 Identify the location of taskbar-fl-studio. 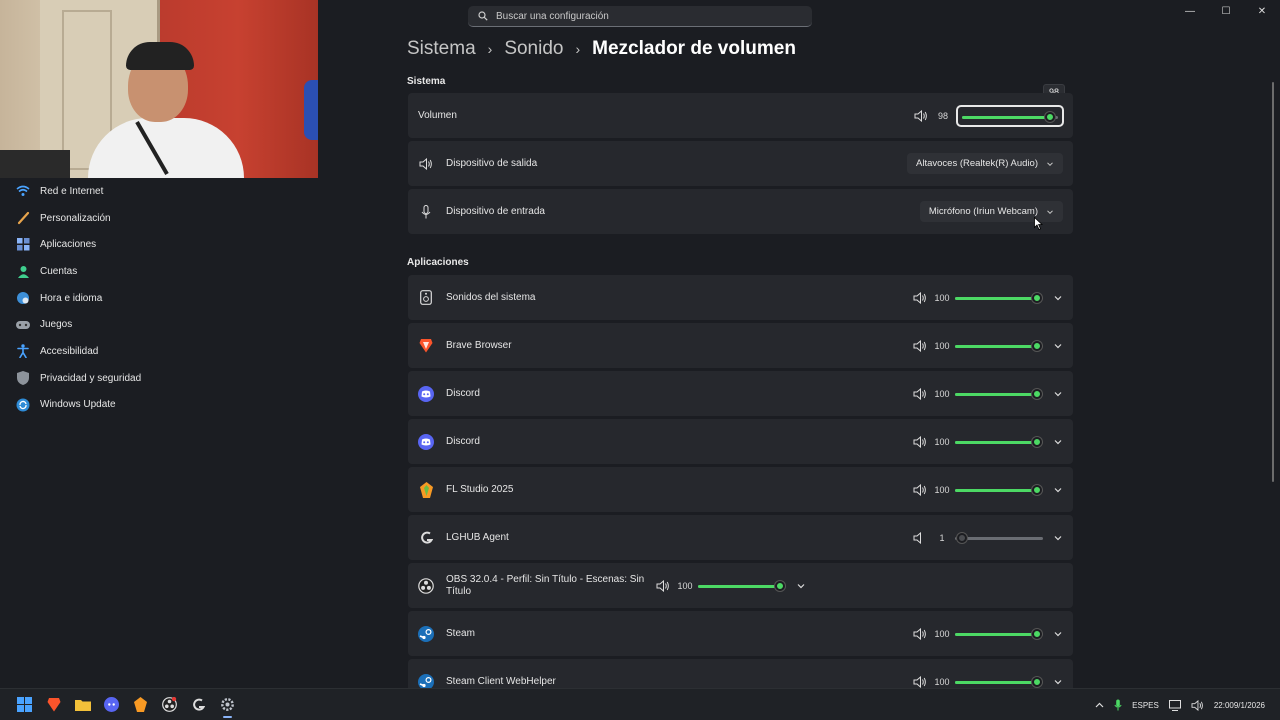
(140, 705).